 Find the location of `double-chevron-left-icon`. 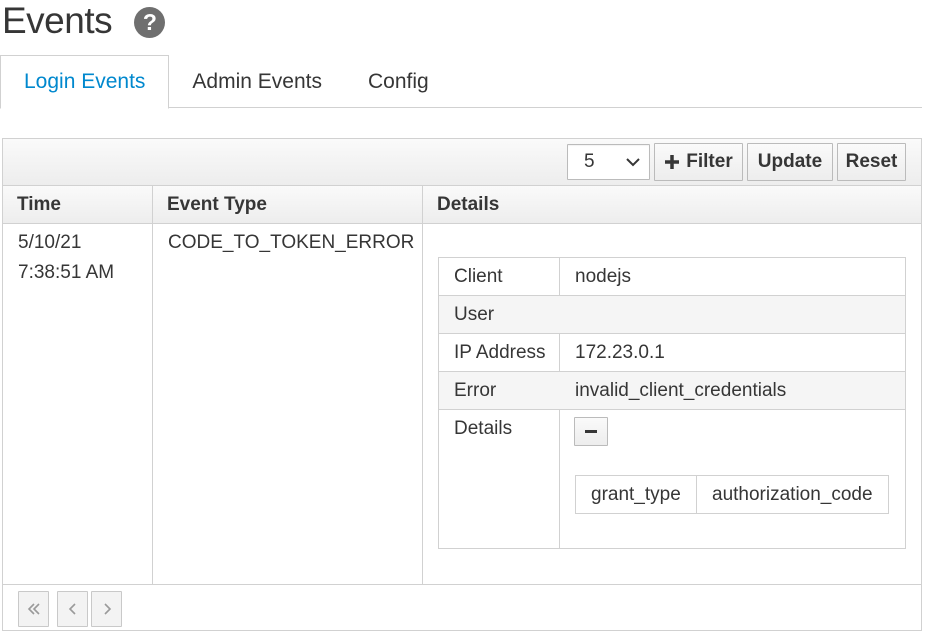

double-chevron-left-icon is located at coordinates (33, 609).